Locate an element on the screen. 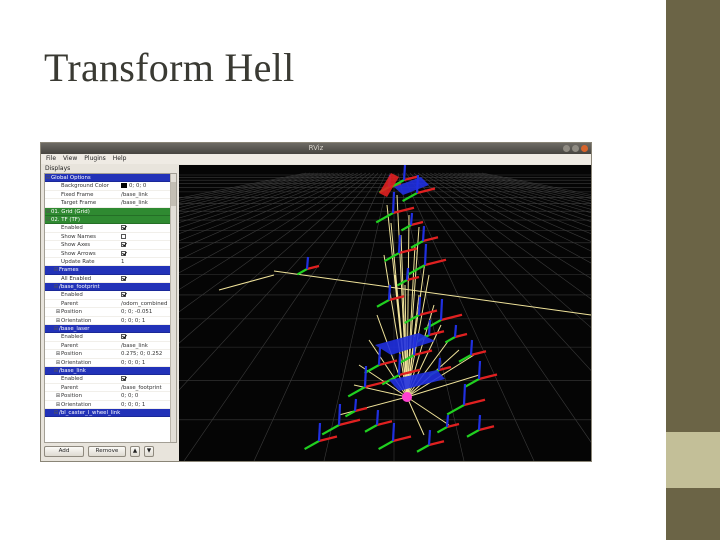  tree-row: ⊟/base_laser is located at coordinates (110, 329).